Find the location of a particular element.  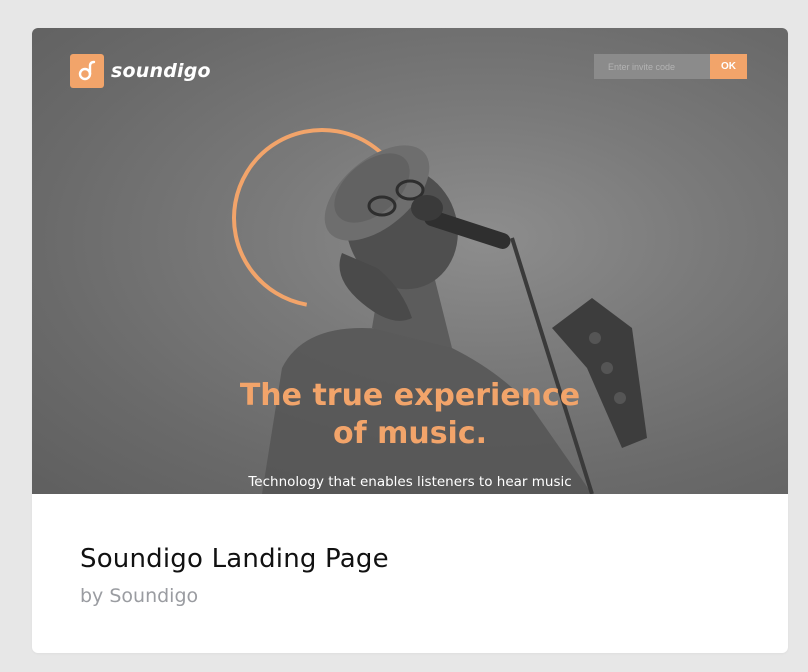

hero-headline-line2: of music. is located at coordinates (410, 433).